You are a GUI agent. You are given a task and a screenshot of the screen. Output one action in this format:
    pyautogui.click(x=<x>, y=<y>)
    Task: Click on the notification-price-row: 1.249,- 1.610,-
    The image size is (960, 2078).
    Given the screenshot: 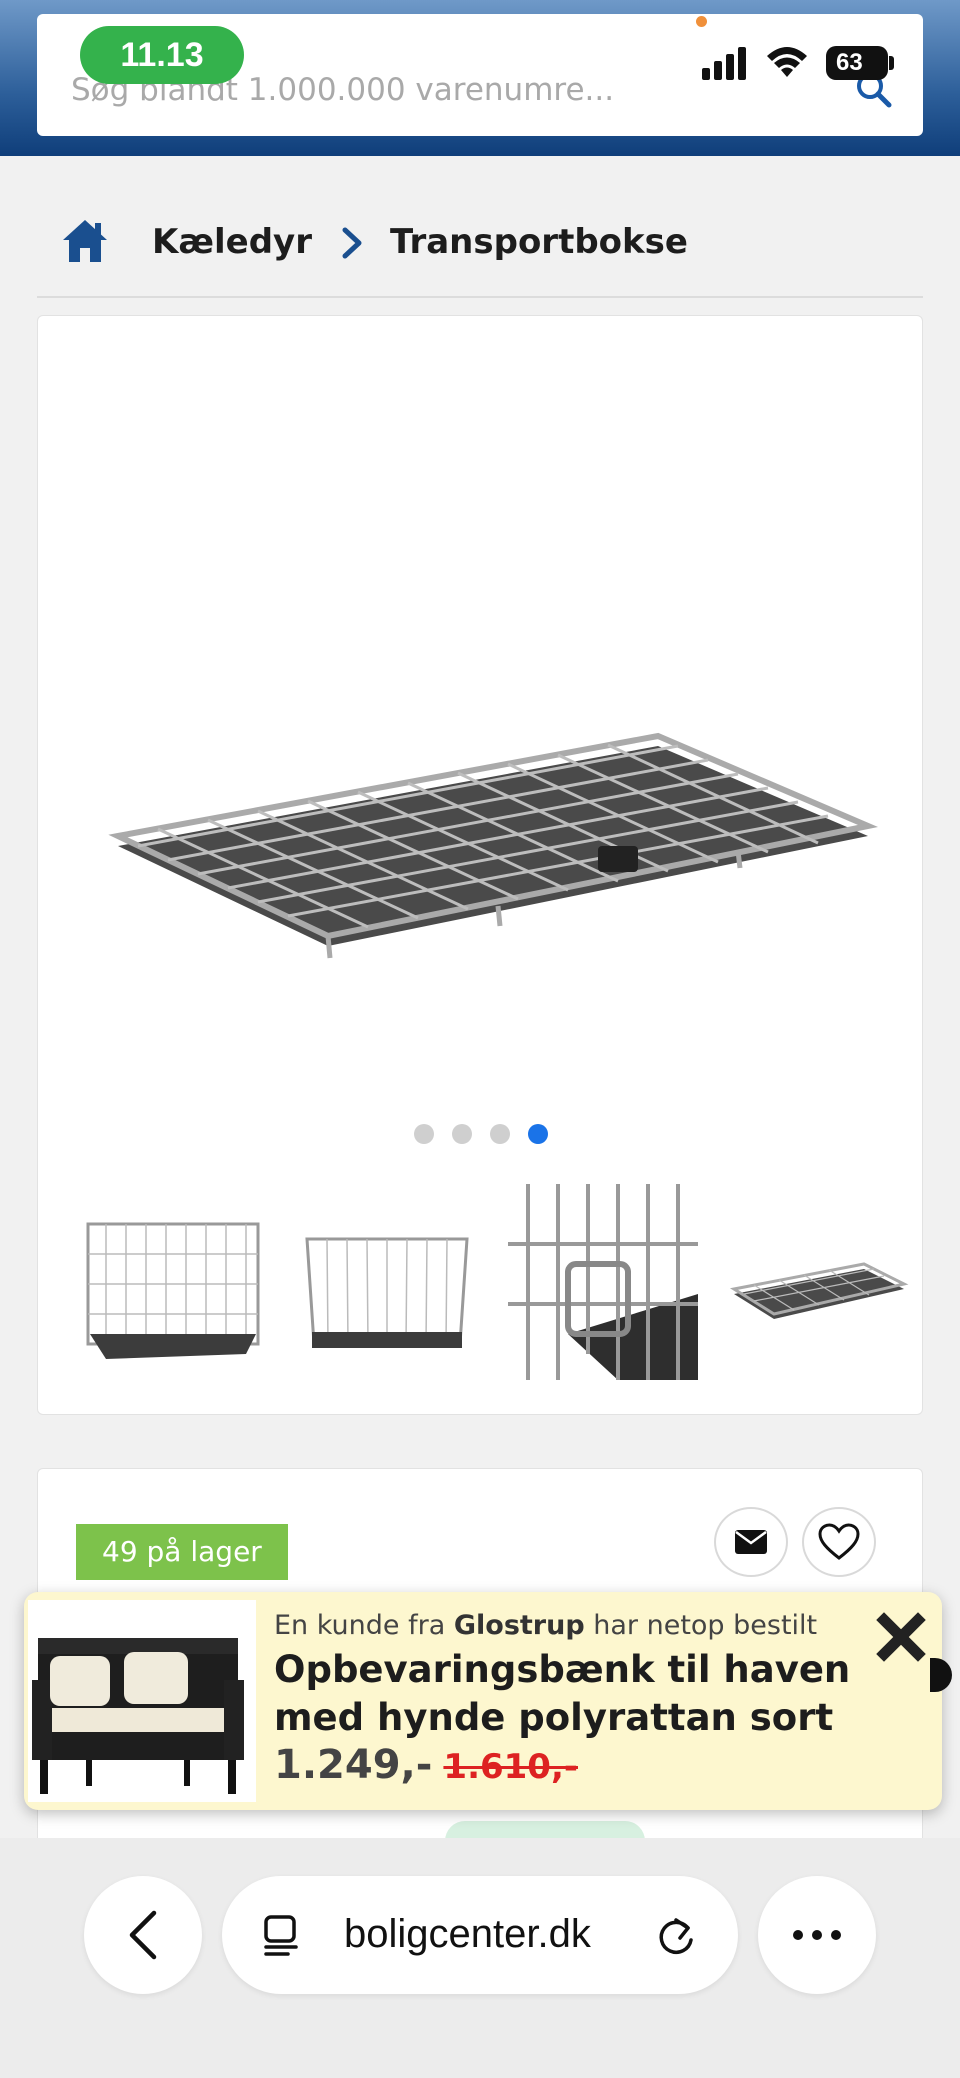 What is the action you would take?
    pyautogui.click(x=426, y=1765)
    